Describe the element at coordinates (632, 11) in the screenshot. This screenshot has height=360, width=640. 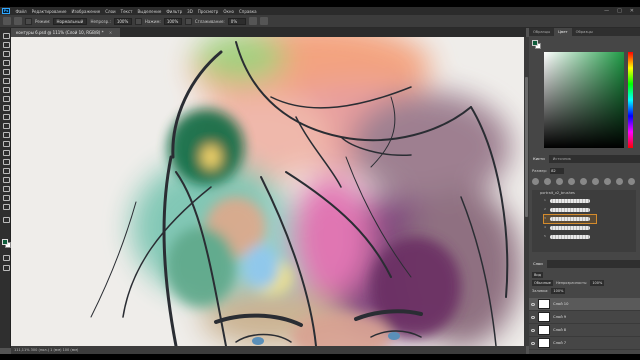
I see `close-window-button: ✕` at that location.